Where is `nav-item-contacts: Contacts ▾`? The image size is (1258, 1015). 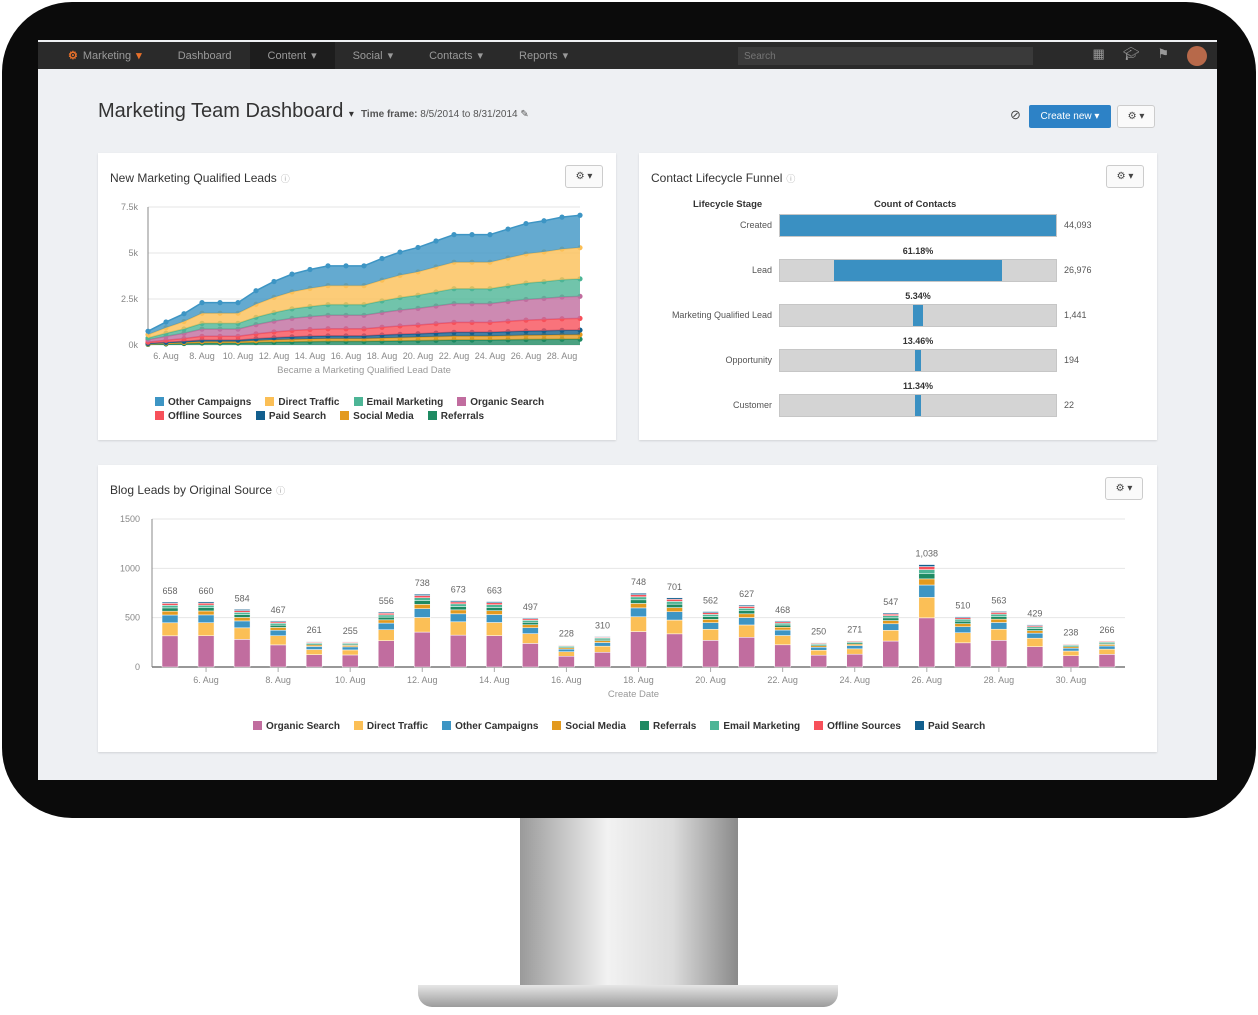
nav-item-contacts: Contacts ▾ is located at coordinates (456, 55).